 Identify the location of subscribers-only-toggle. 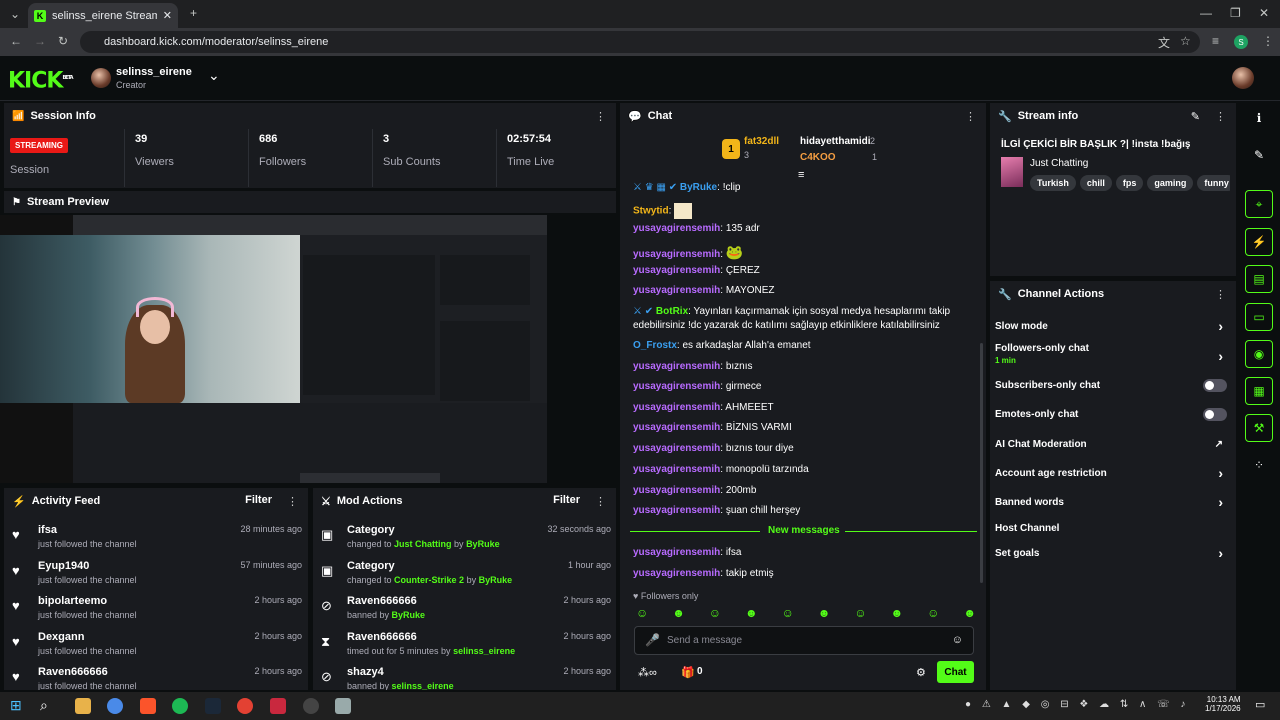
(1215, 385).